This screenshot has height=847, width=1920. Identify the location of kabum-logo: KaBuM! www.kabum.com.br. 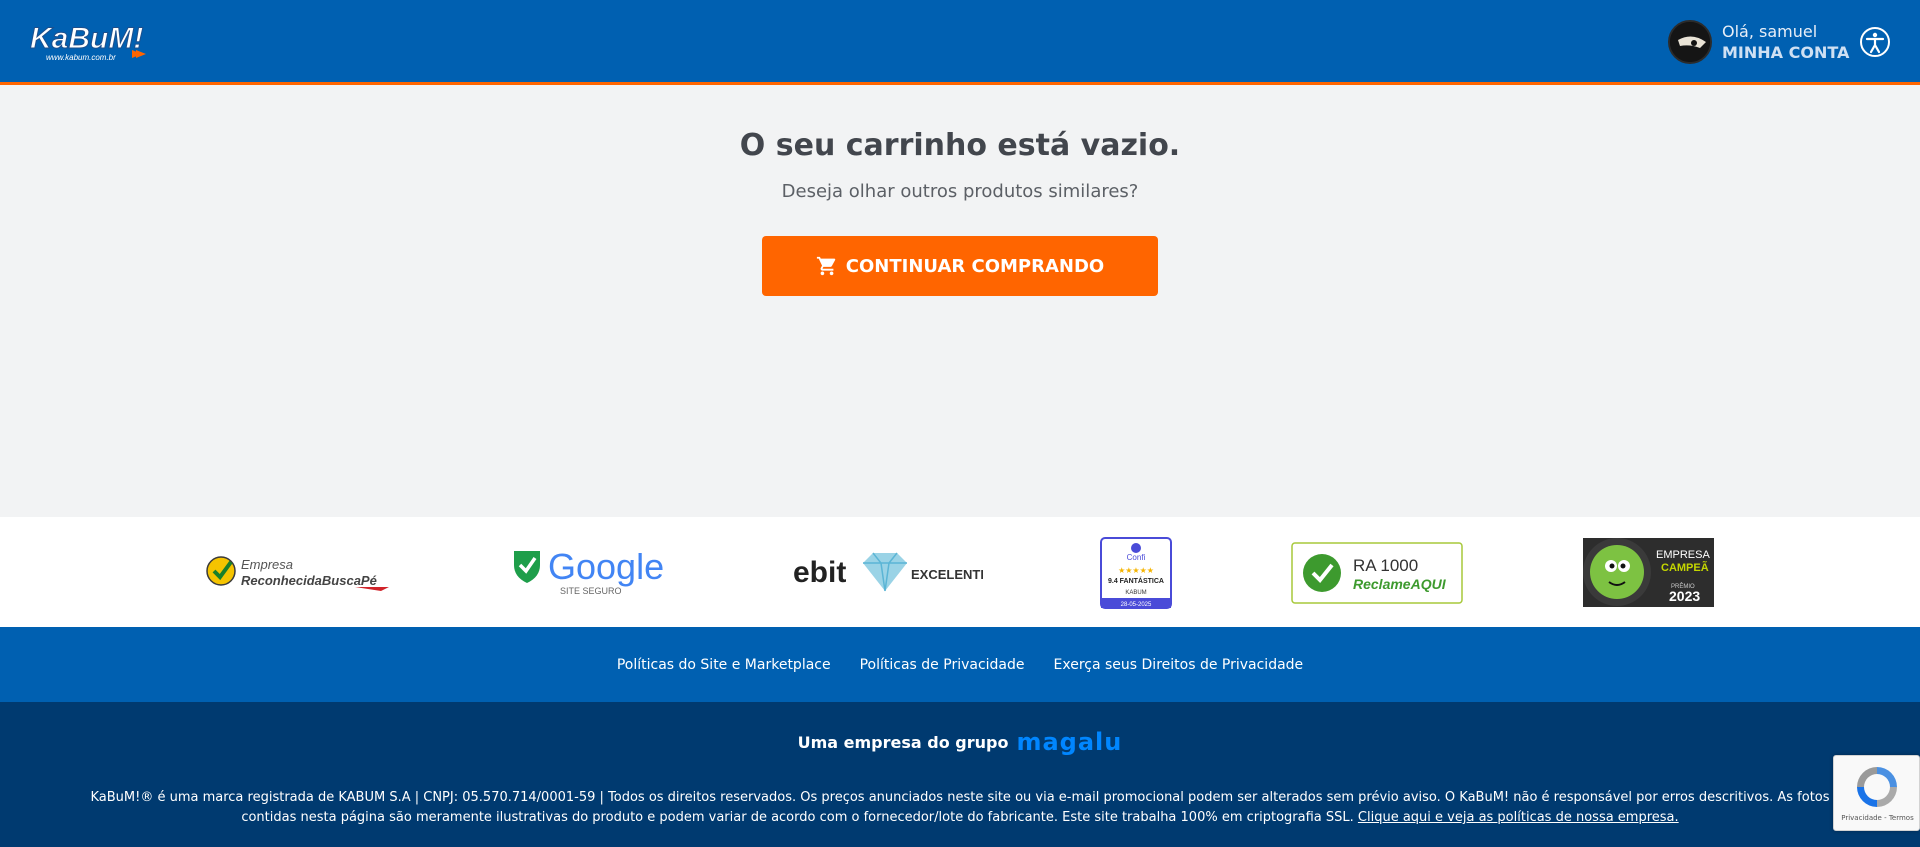
(88, 41).